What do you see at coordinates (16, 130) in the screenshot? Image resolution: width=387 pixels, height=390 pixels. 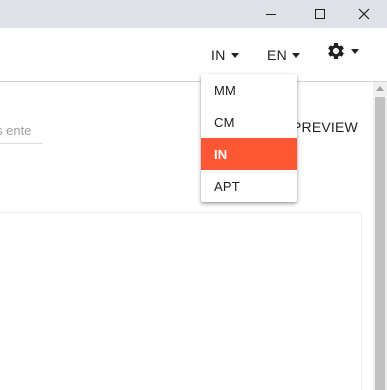 I see `search-placeholder: s ente` at bounding box center [16, 130].